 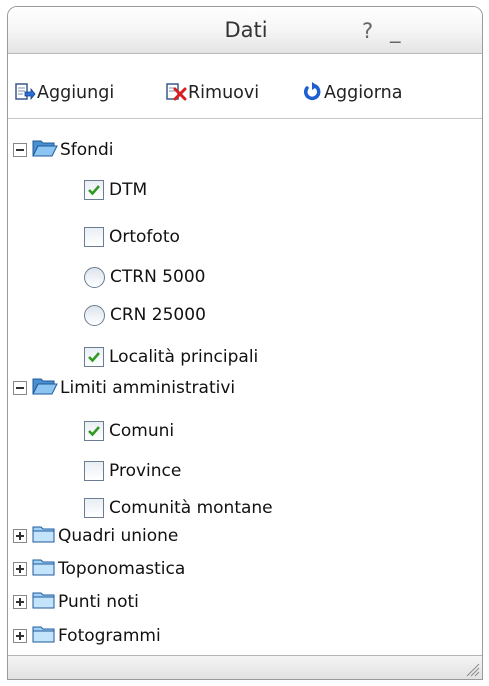 I want to click on minimize-button: _, so click(x=395, y=31).